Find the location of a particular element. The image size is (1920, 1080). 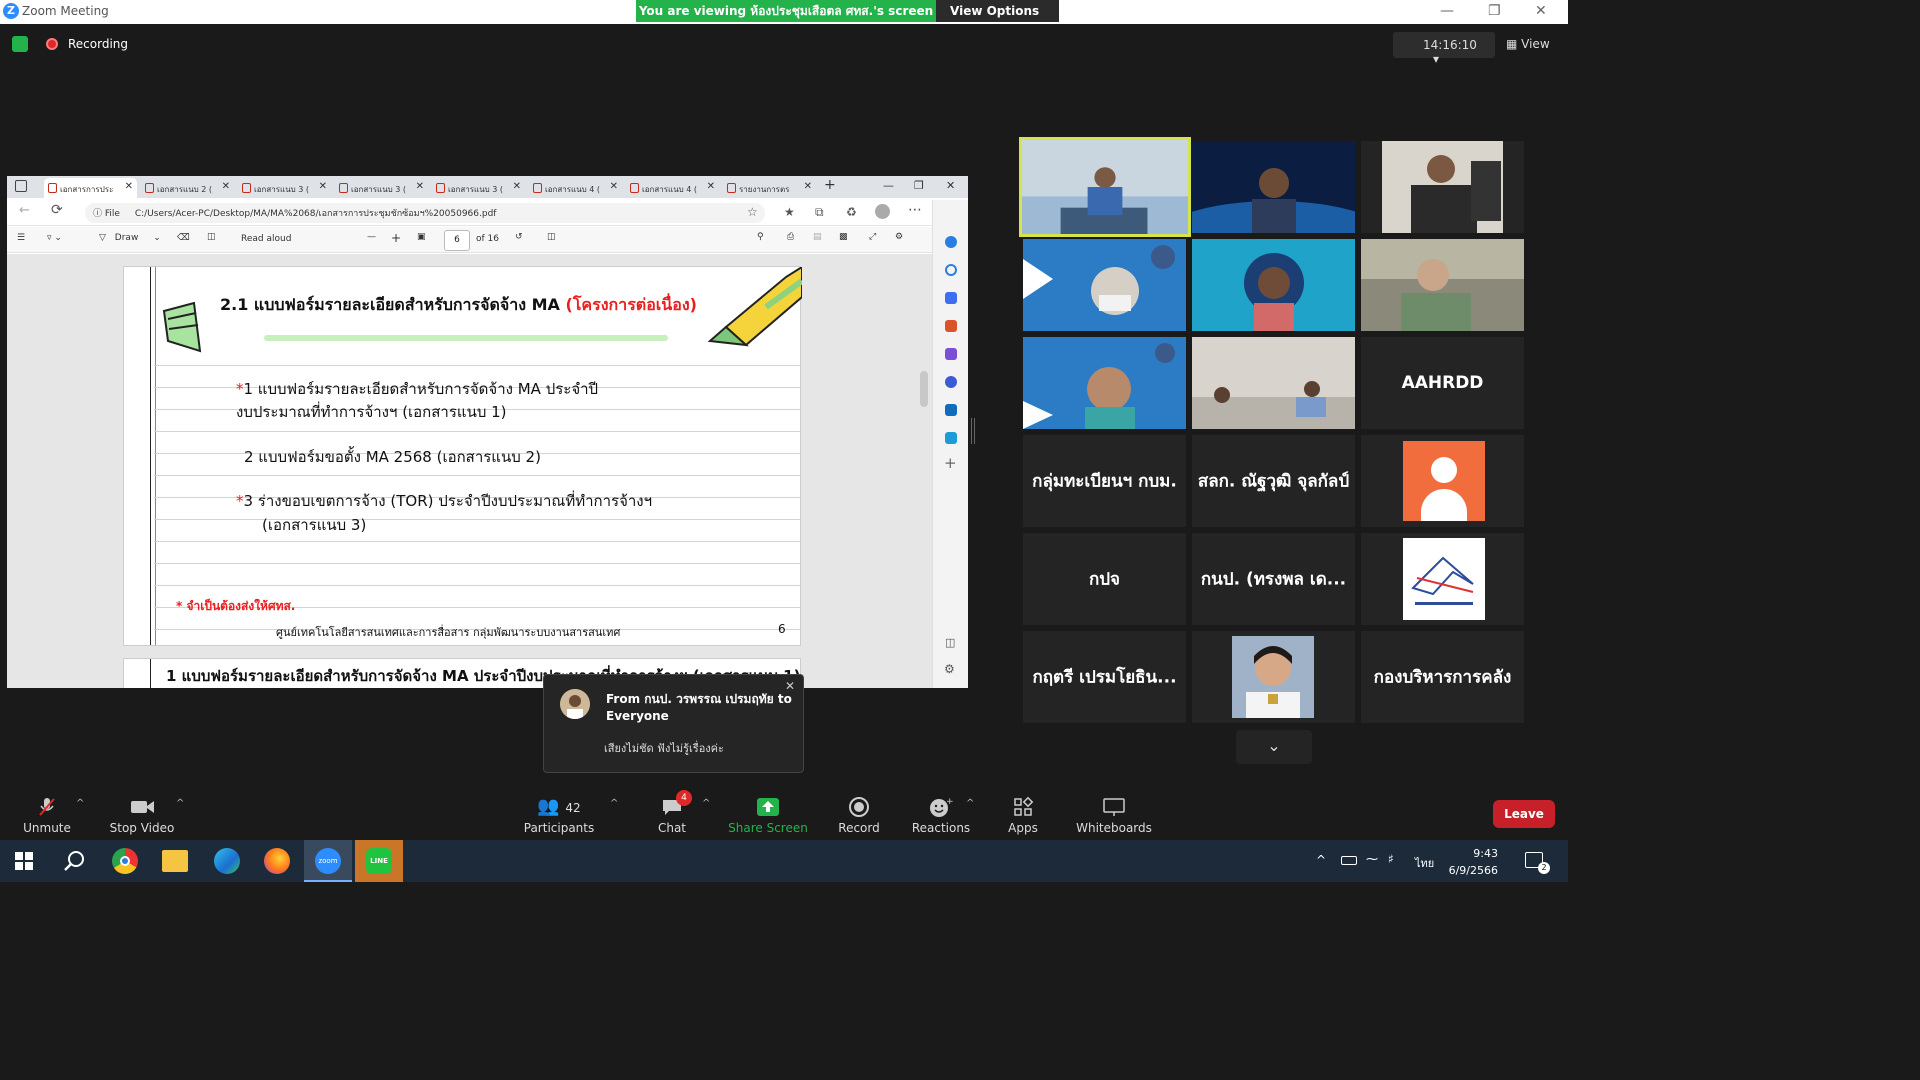

firefox-icon is located at coordinates (277, 861).